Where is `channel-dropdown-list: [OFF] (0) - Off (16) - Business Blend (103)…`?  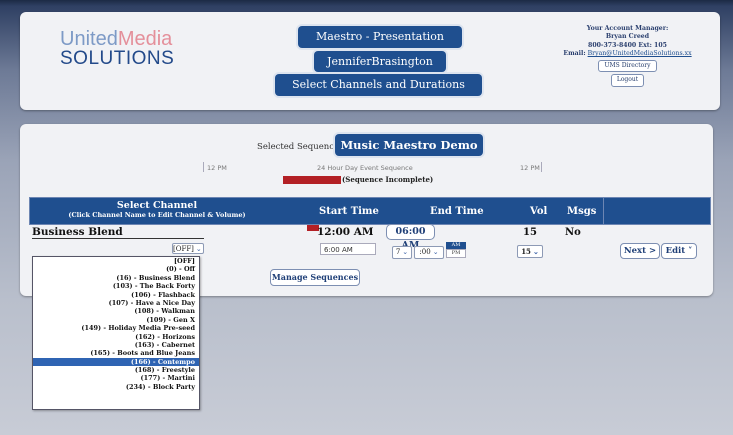 channel-dropdown-list: [OFF] (0) - Off (16) - Business Blend (103)… is located at coordinates (116, 333).